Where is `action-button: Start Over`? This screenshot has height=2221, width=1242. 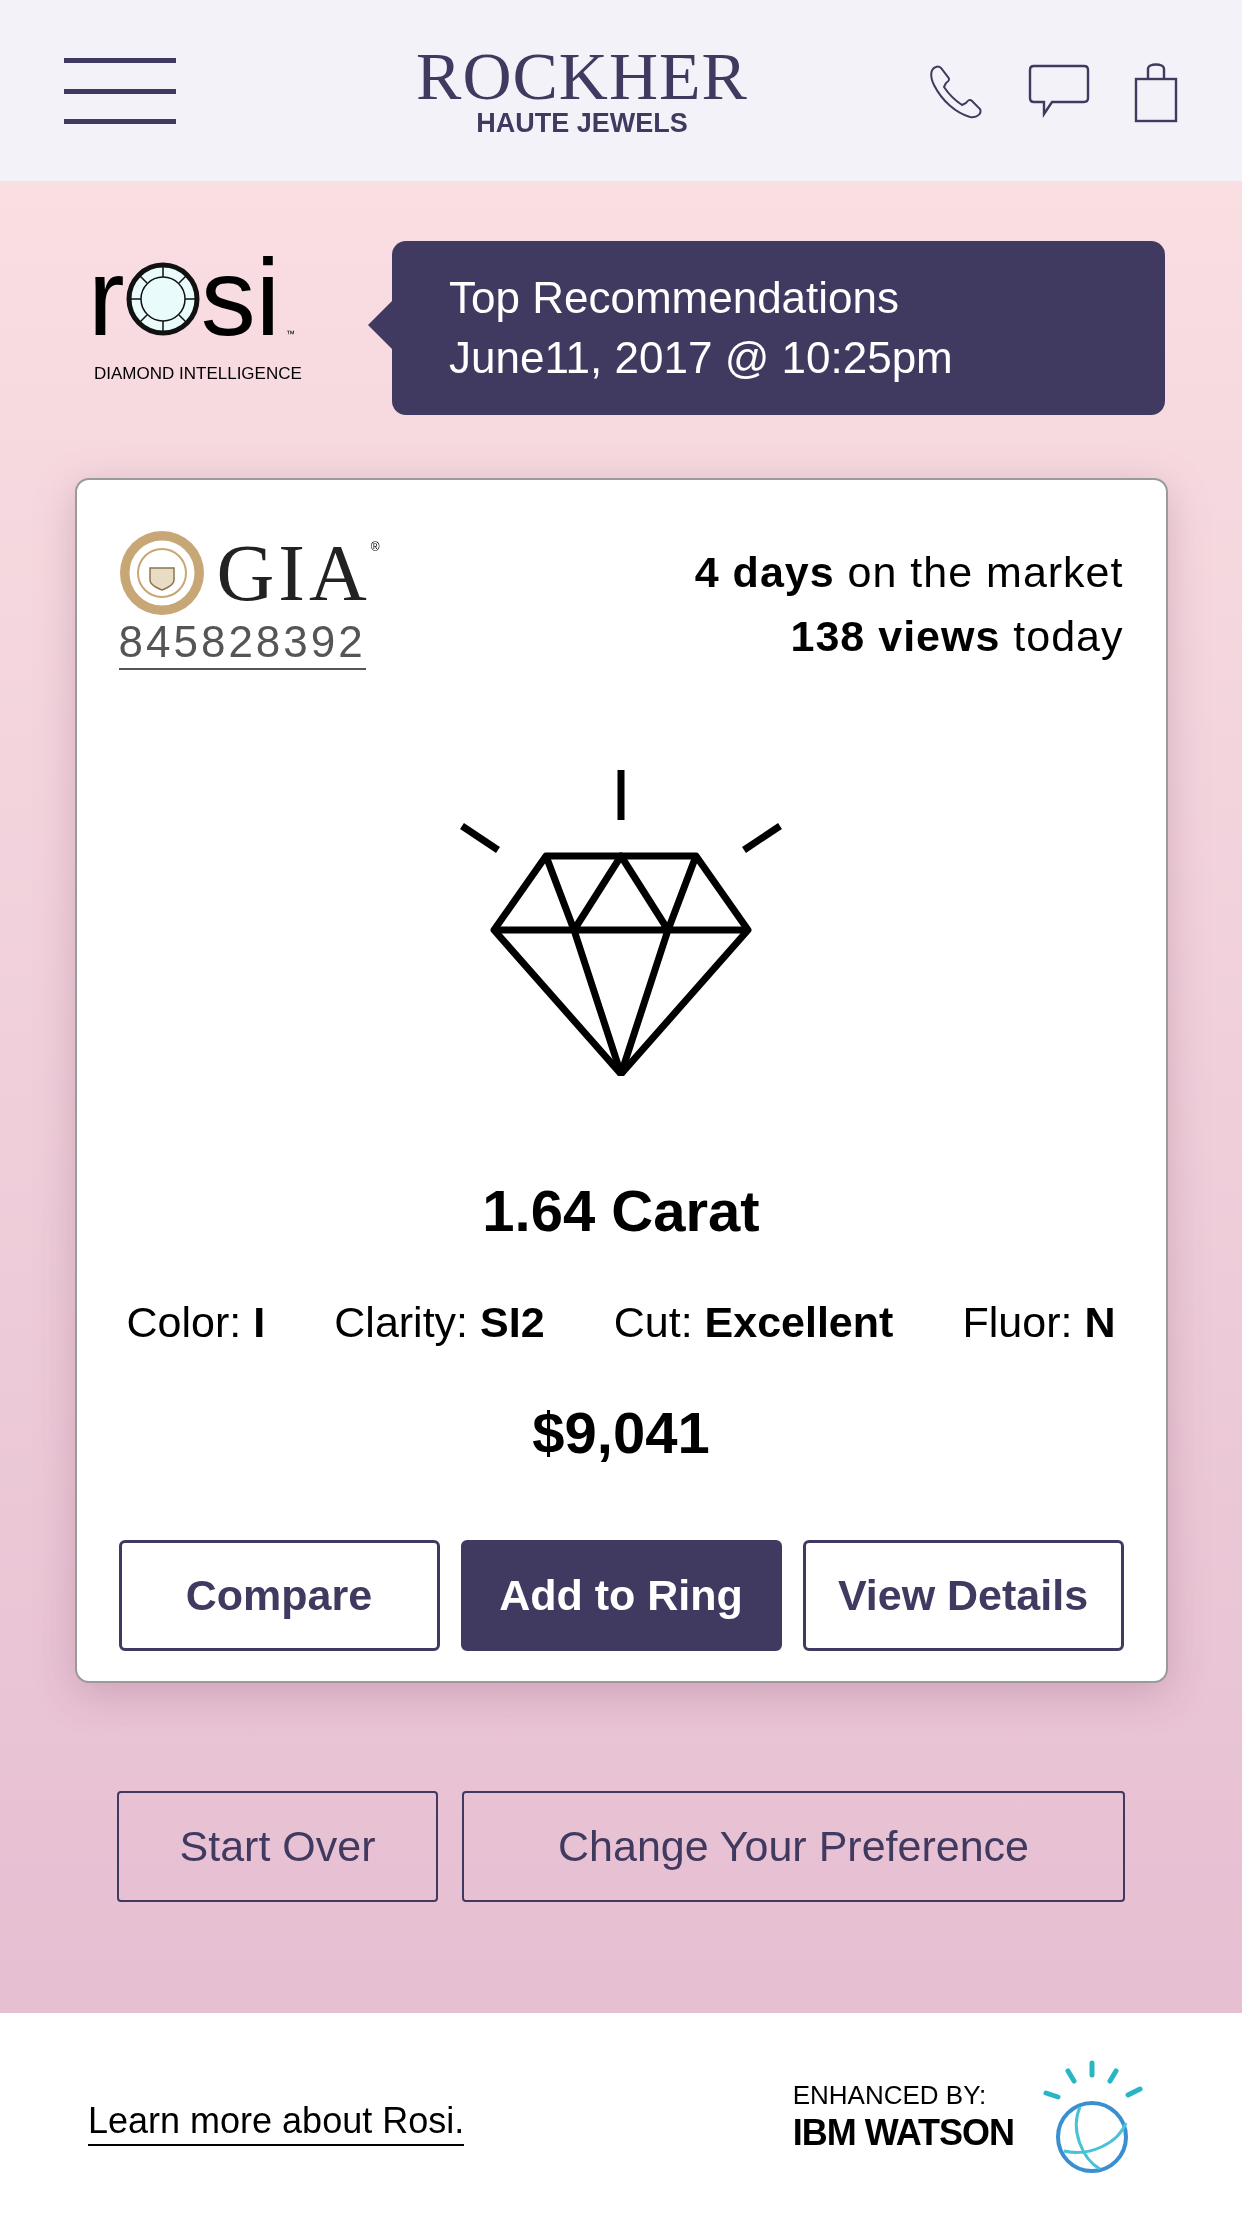
action-button: Start Over is located at coordinates (277, 1846).